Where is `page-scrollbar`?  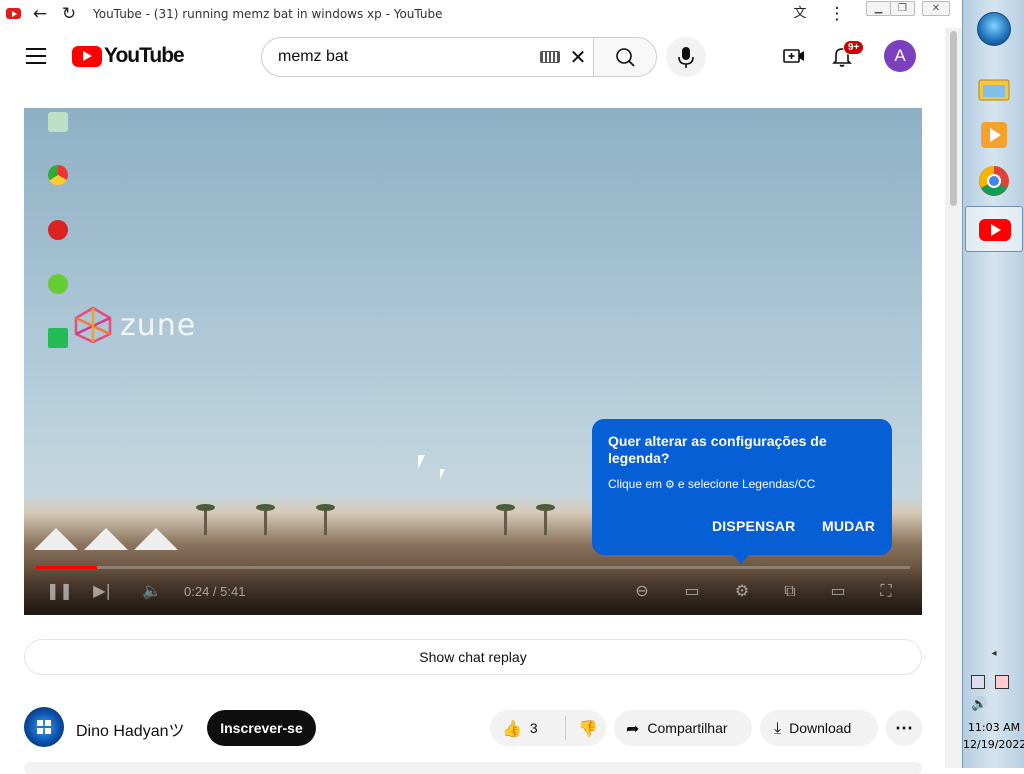
page-scrollbar is located at coordinates (953, 398).